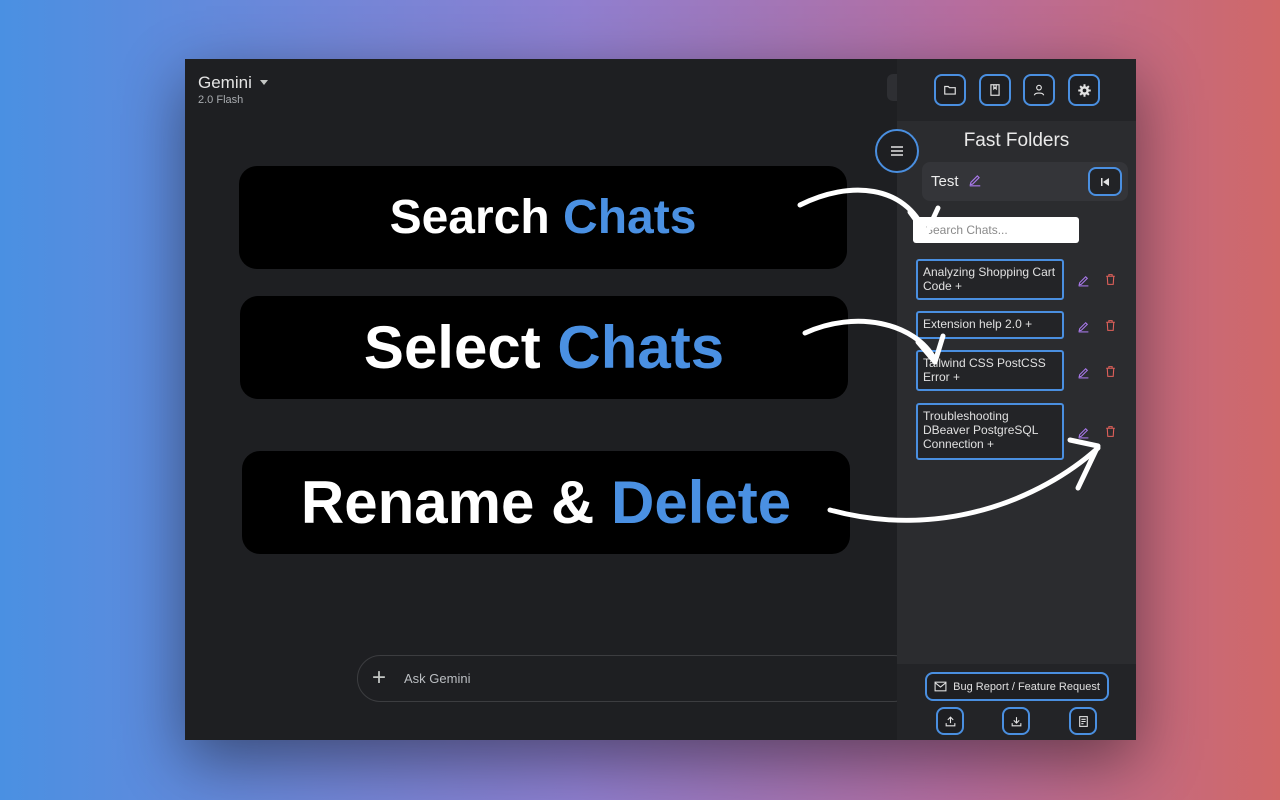 The width and height of the screenshot is (1280, 800). I want to click on folder-icon, so click(950, 90).